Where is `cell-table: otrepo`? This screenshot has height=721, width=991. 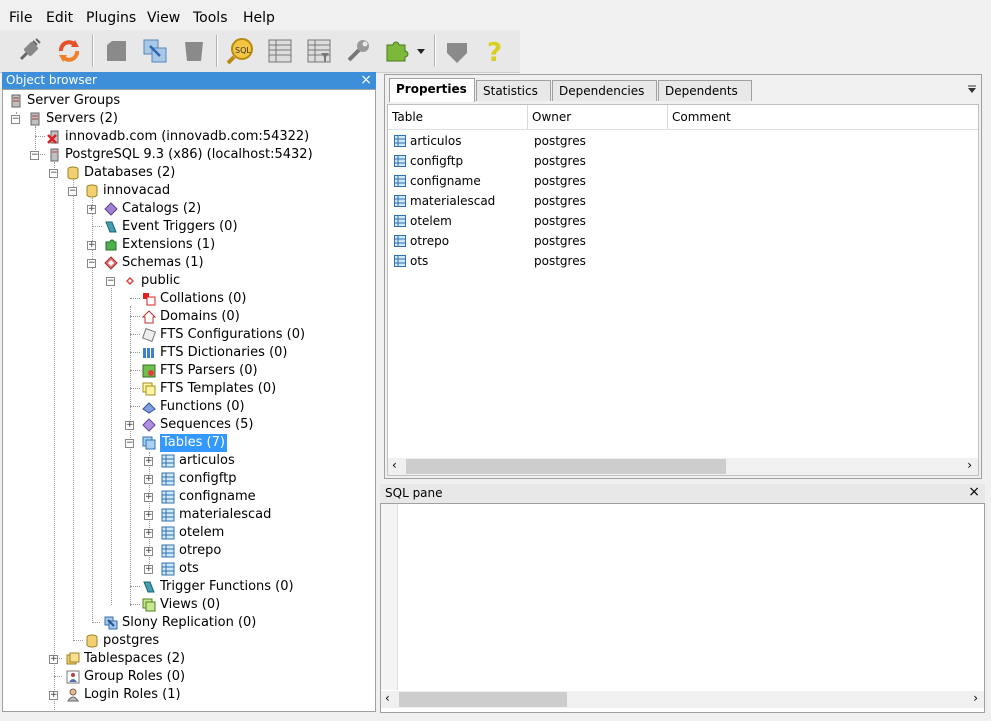
cell-table: otrepo is located at coordinates (430, 241).